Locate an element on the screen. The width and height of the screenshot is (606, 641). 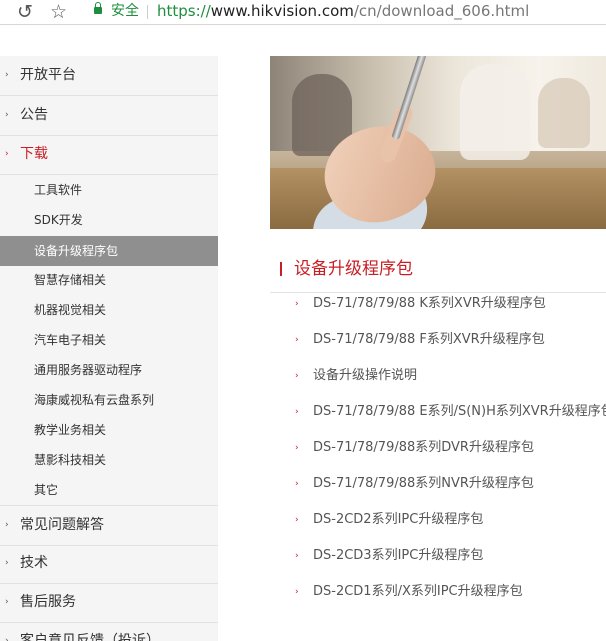
sidebar-item-label: 下载 is located at coordinates (34, 154).